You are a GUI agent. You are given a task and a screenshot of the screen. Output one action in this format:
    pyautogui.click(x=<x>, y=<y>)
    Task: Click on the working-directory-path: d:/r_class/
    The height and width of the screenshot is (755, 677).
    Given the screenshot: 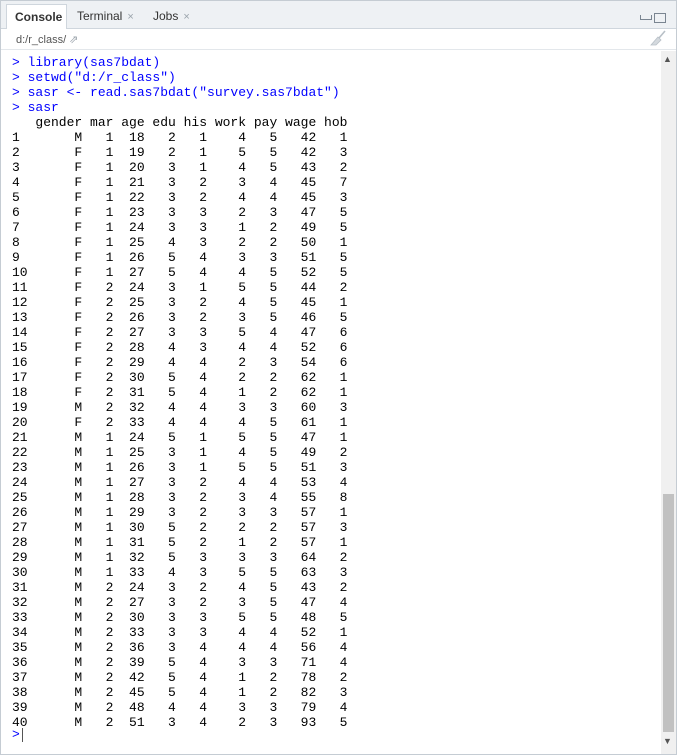 What is the action you would take?
    pyautogui.click(x=41, y=40)
    